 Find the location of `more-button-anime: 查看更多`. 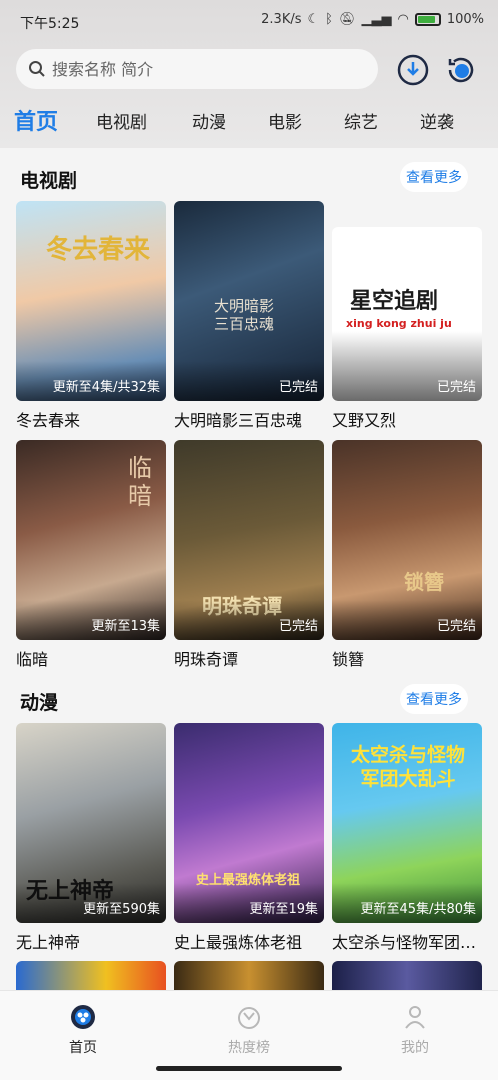

more-button-anime: 查看更多 is located at coordinates (434, 699).